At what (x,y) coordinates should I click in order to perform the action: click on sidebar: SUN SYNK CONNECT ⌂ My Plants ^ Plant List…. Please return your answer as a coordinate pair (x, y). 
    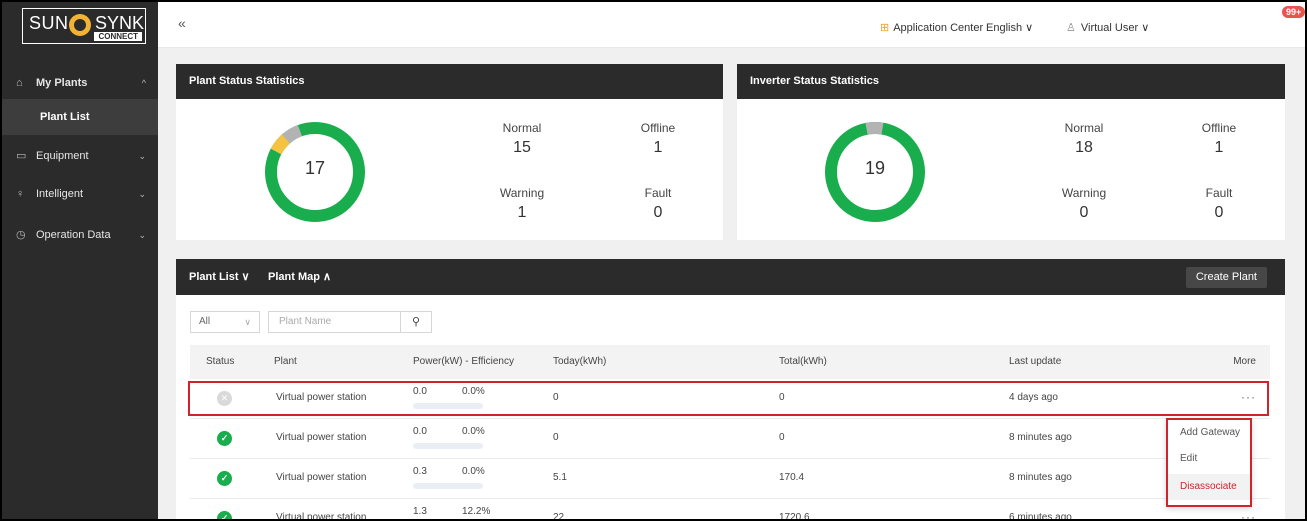
    Looking at the image, I should click on (80, 260).